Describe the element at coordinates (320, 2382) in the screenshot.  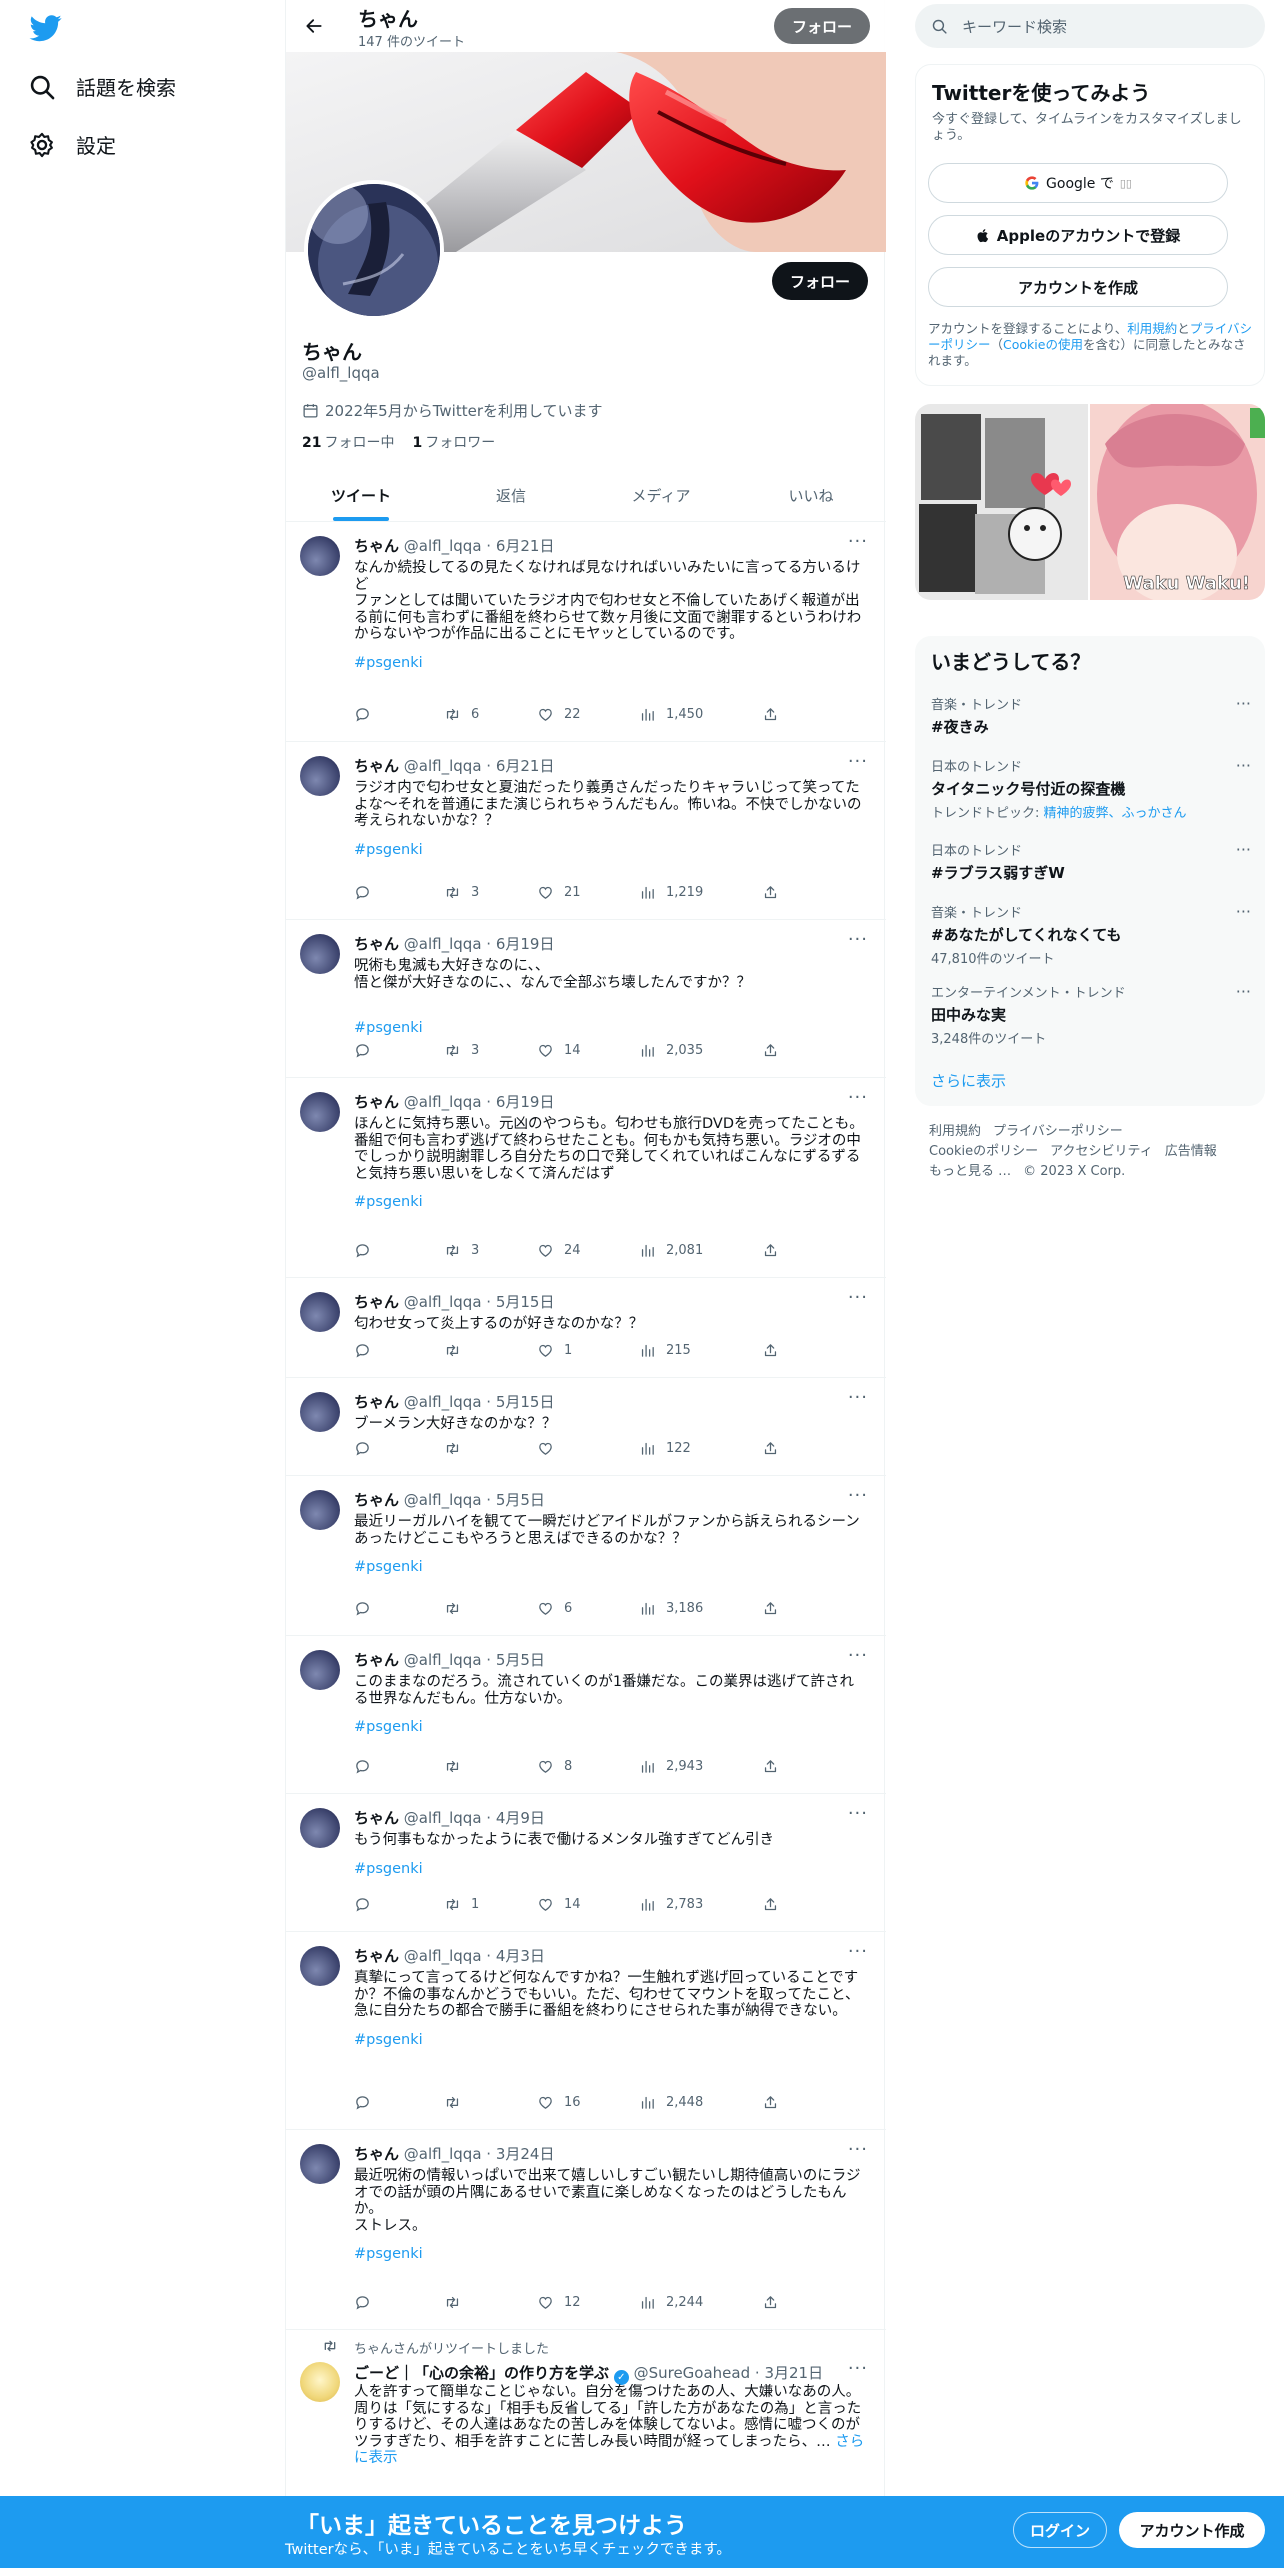
I see `retweet-avatar` at that location.